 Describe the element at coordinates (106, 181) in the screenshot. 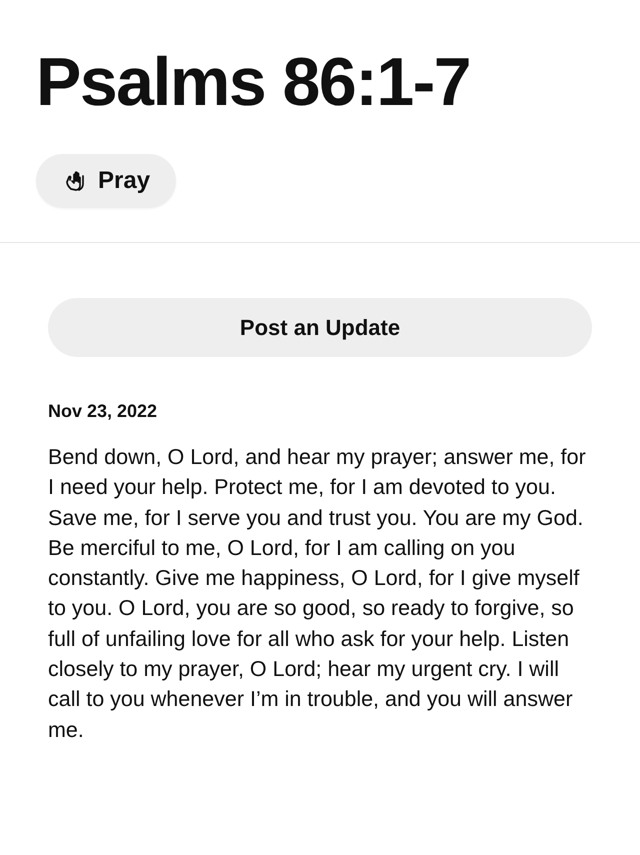

I see `pray-button: Pray` at that location.